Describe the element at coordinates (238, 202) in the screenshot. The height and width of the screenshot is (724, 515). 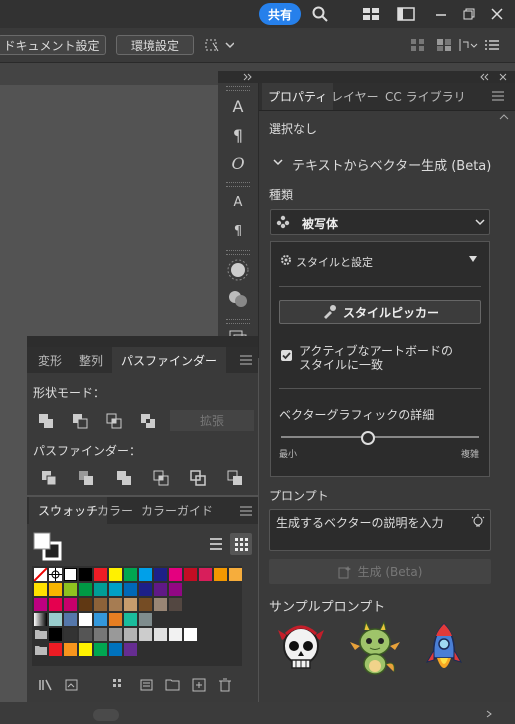
I see `character-styles-icon: A` at that location.